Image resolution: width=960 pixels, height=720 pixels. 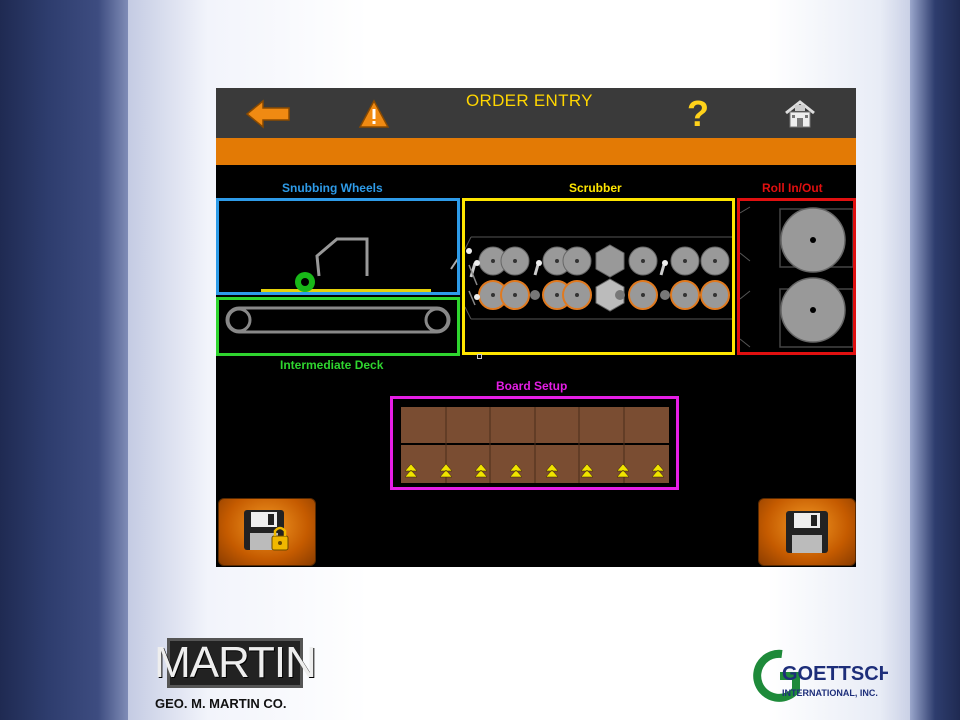 I want to click on goettsch-logo: GOETTSCH INTERNATIONAL, INC., so click(x=822, y=676).